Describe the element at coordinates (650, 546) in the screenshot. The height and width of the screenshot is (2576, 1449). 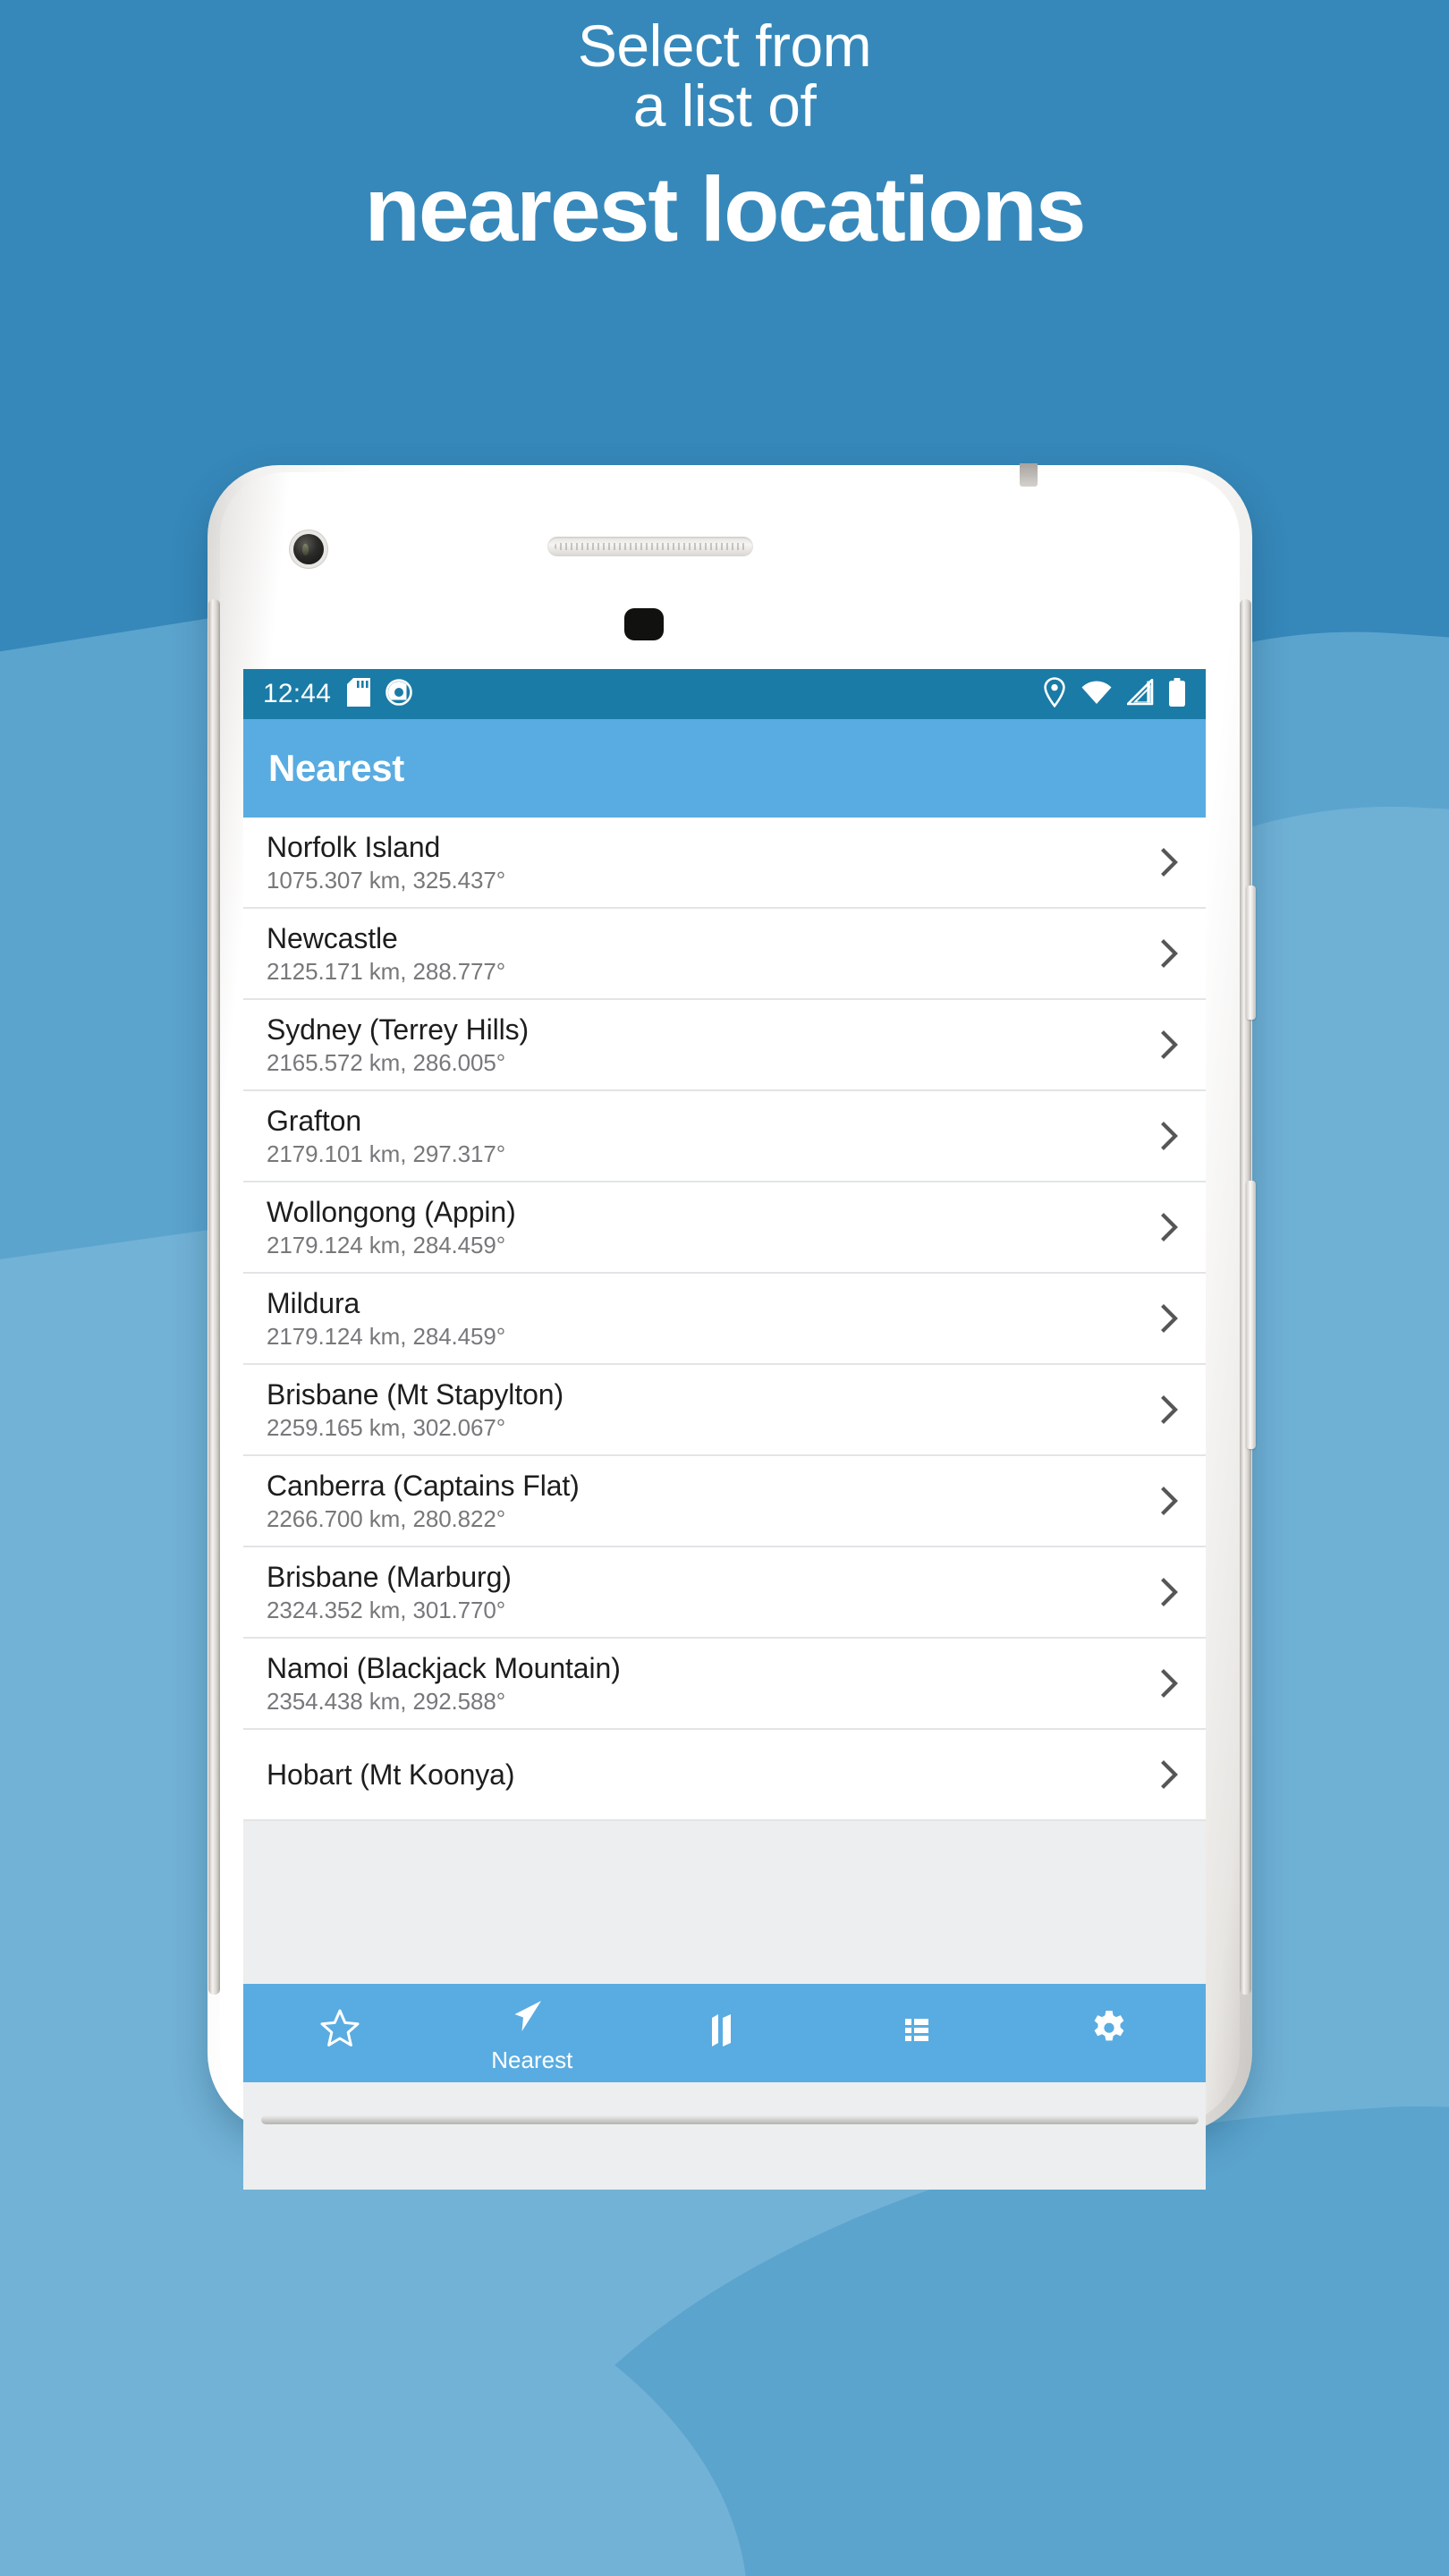
I see `earpiece-speaker` at that location.